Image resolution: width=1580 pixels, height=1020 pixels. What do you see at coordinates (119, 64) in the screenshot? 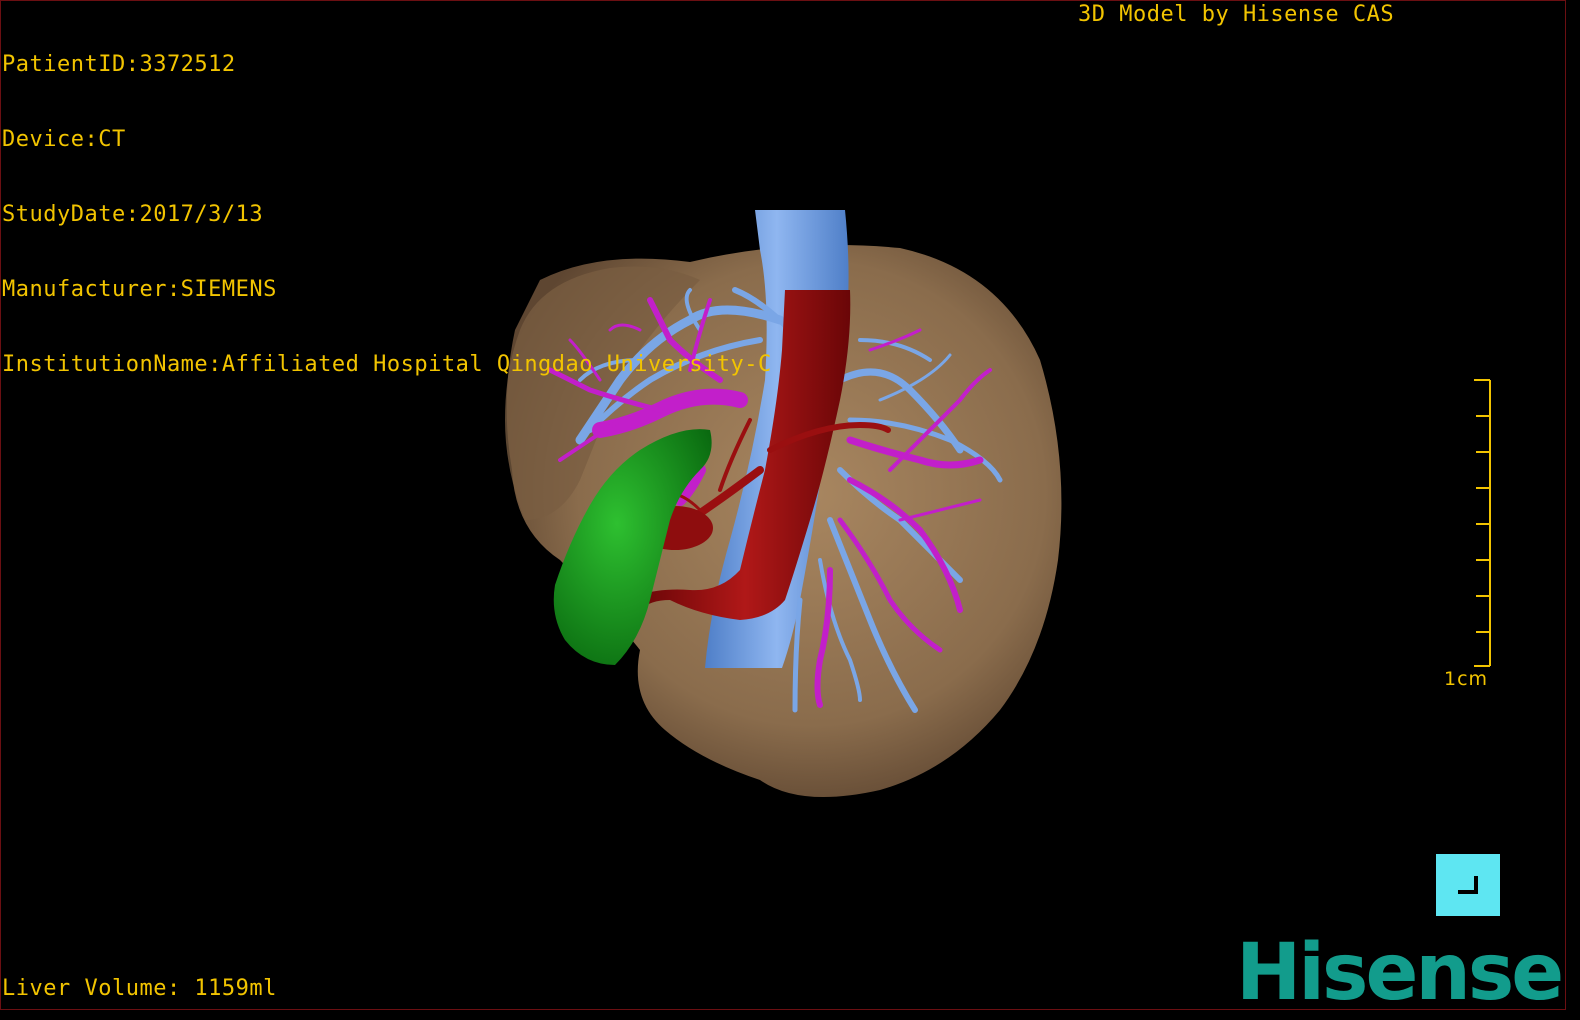
I see `patient-id: PatientID:3372512` at bounding box center [119, 64].